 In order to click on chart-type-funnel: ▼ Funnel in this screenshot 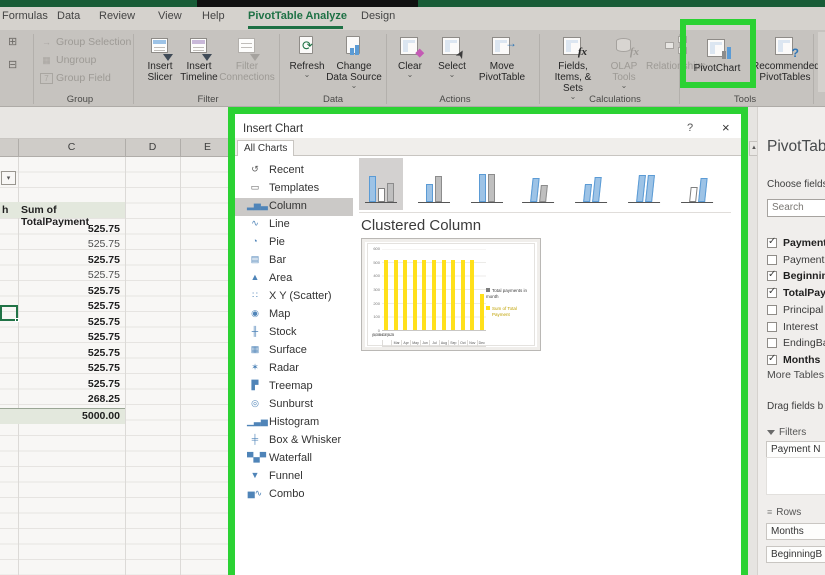, I will do `click(294, 477)`.